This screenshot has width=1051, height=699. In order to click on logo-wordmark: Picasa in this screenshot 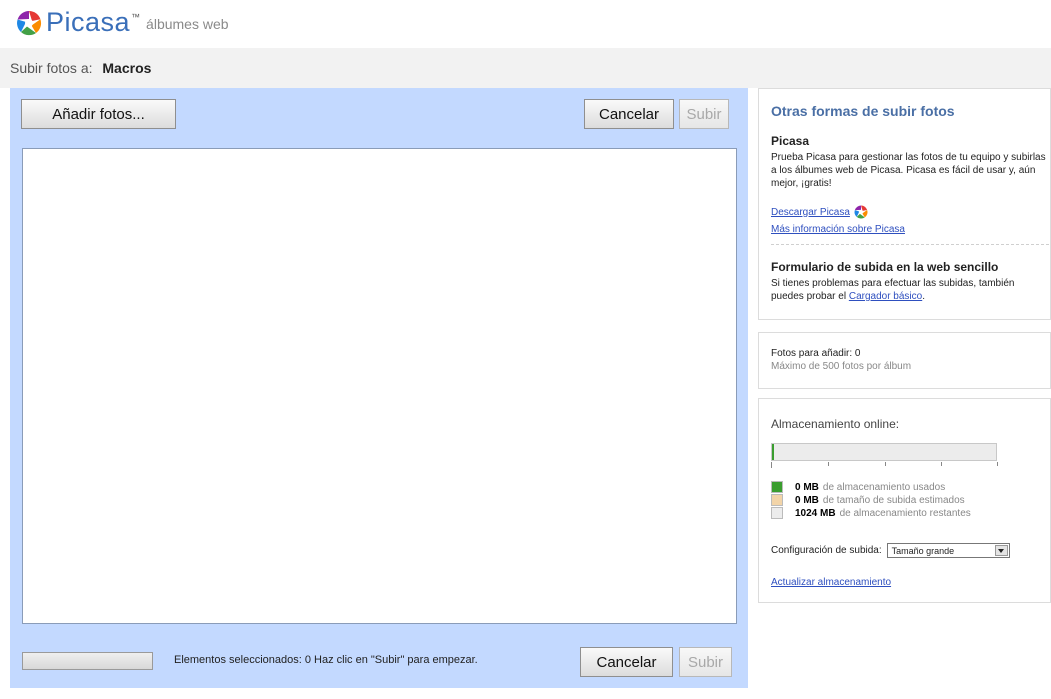, I will do `click(88, 22)`.